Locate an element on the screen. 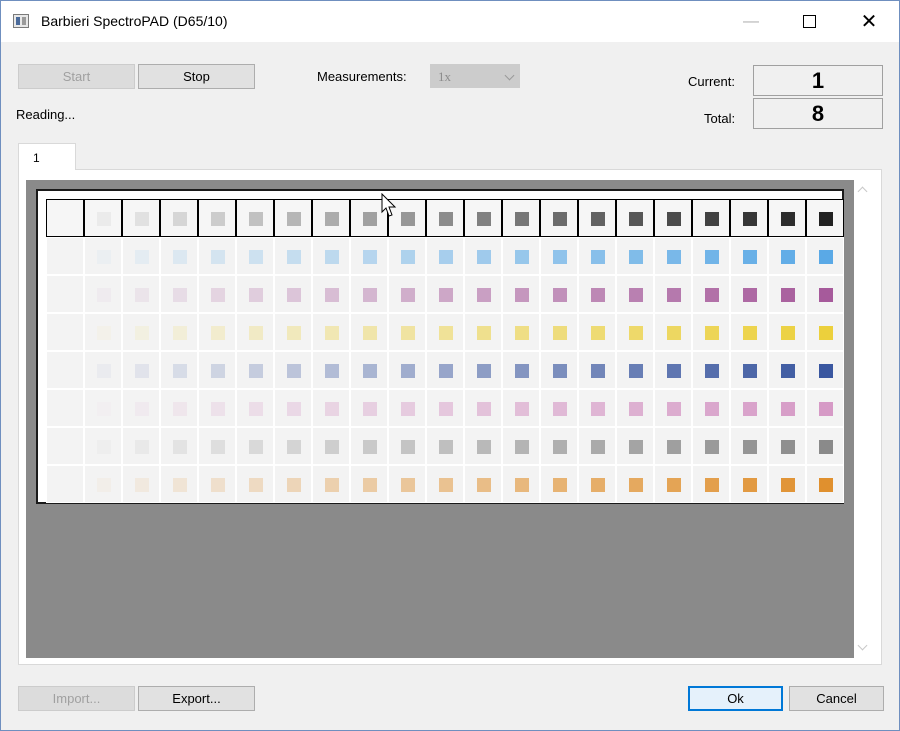 This screenshot has height=731, width=900. ok-button: Ok is located at coordinates (735, 698).